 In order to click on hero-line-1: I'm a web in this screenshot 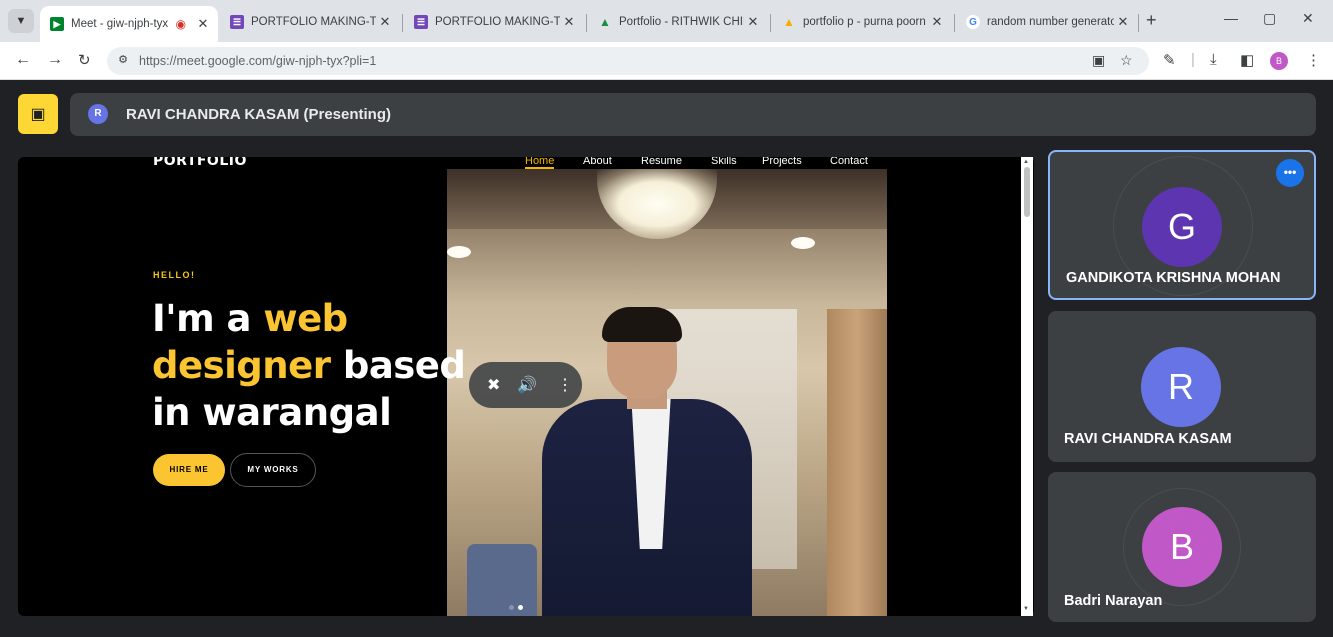, I will do `click(250, 318)`.